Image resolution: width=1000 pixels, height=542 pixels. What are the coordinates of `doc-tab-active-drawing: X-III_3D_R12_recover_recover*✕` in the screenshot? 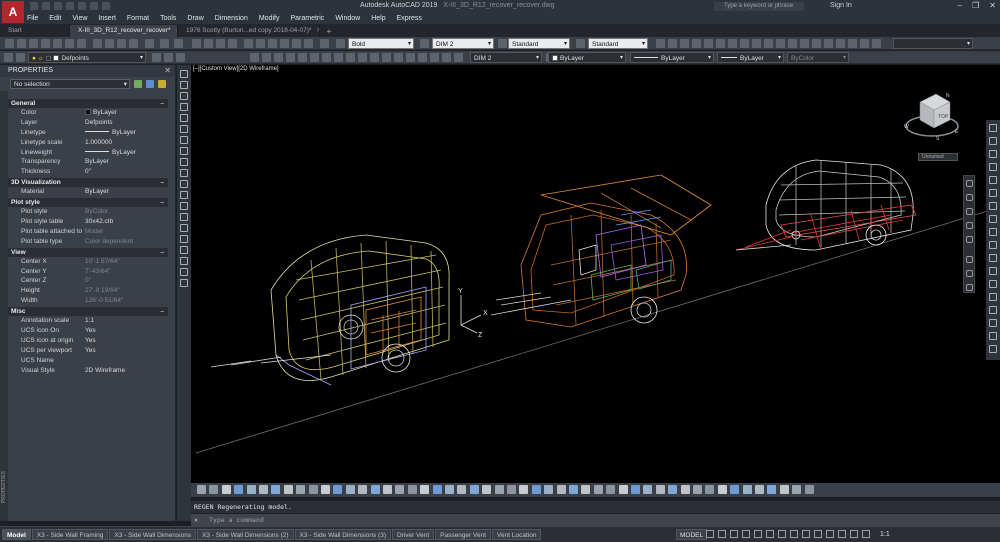 It's located at (124, 31).